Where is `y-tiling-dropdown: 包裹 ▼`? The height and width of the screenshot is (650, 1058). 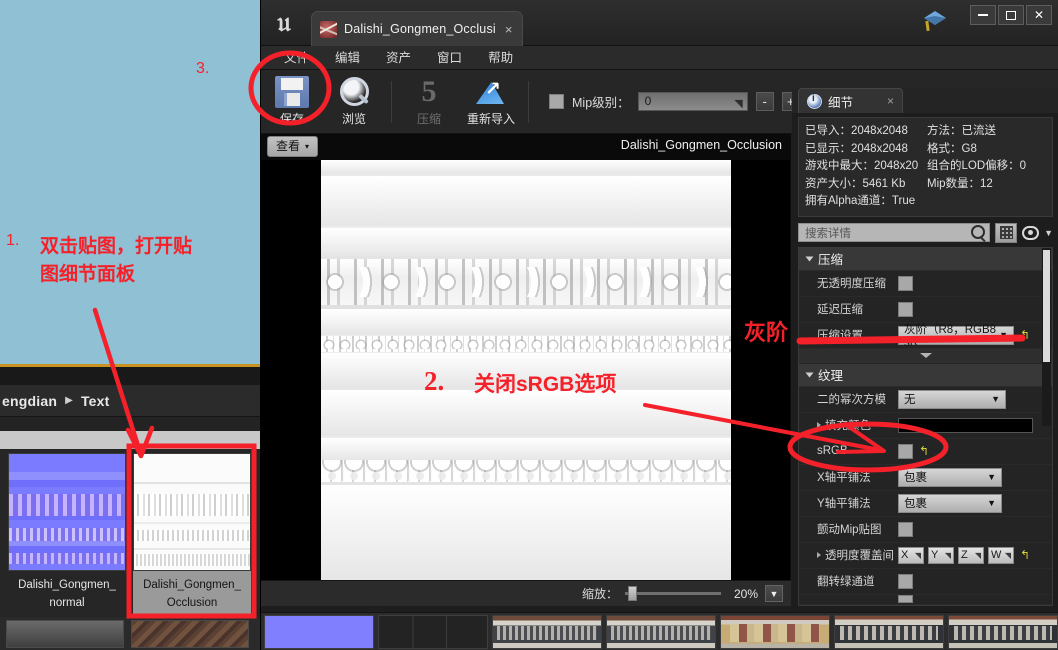
y-tiling-dropdown: 包裹 ▼ is located at coordinates (950, 503).